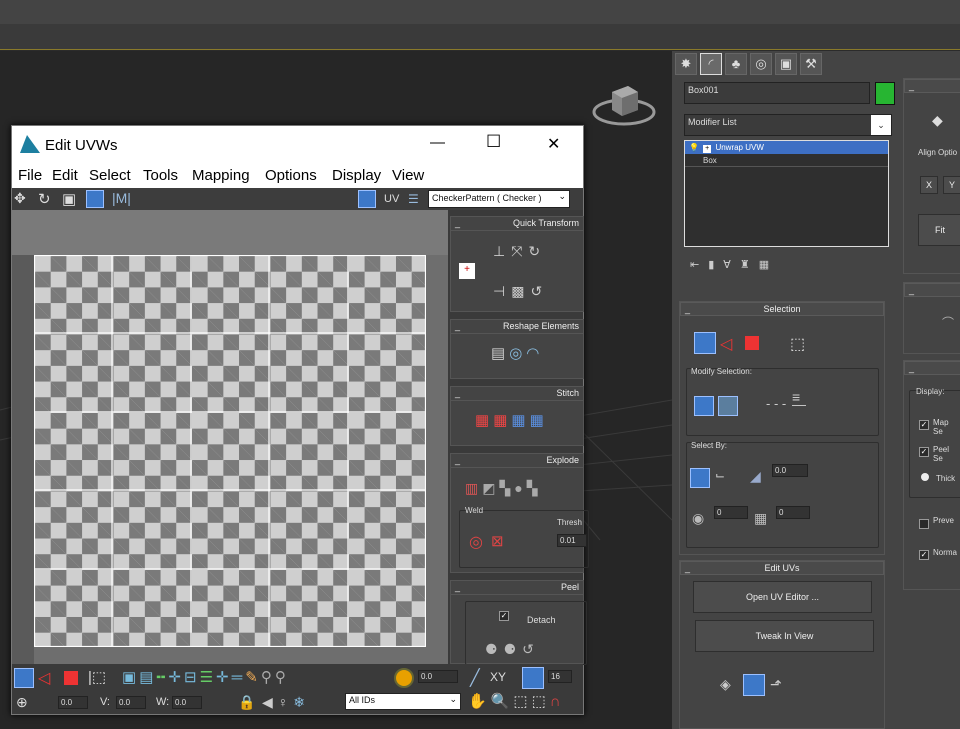 The height and width of the screenshot is (729, 960). Describe the element at coordinates (522, 701) in the screenshot. I see `zoom-region-icon: ⬚` at that location.